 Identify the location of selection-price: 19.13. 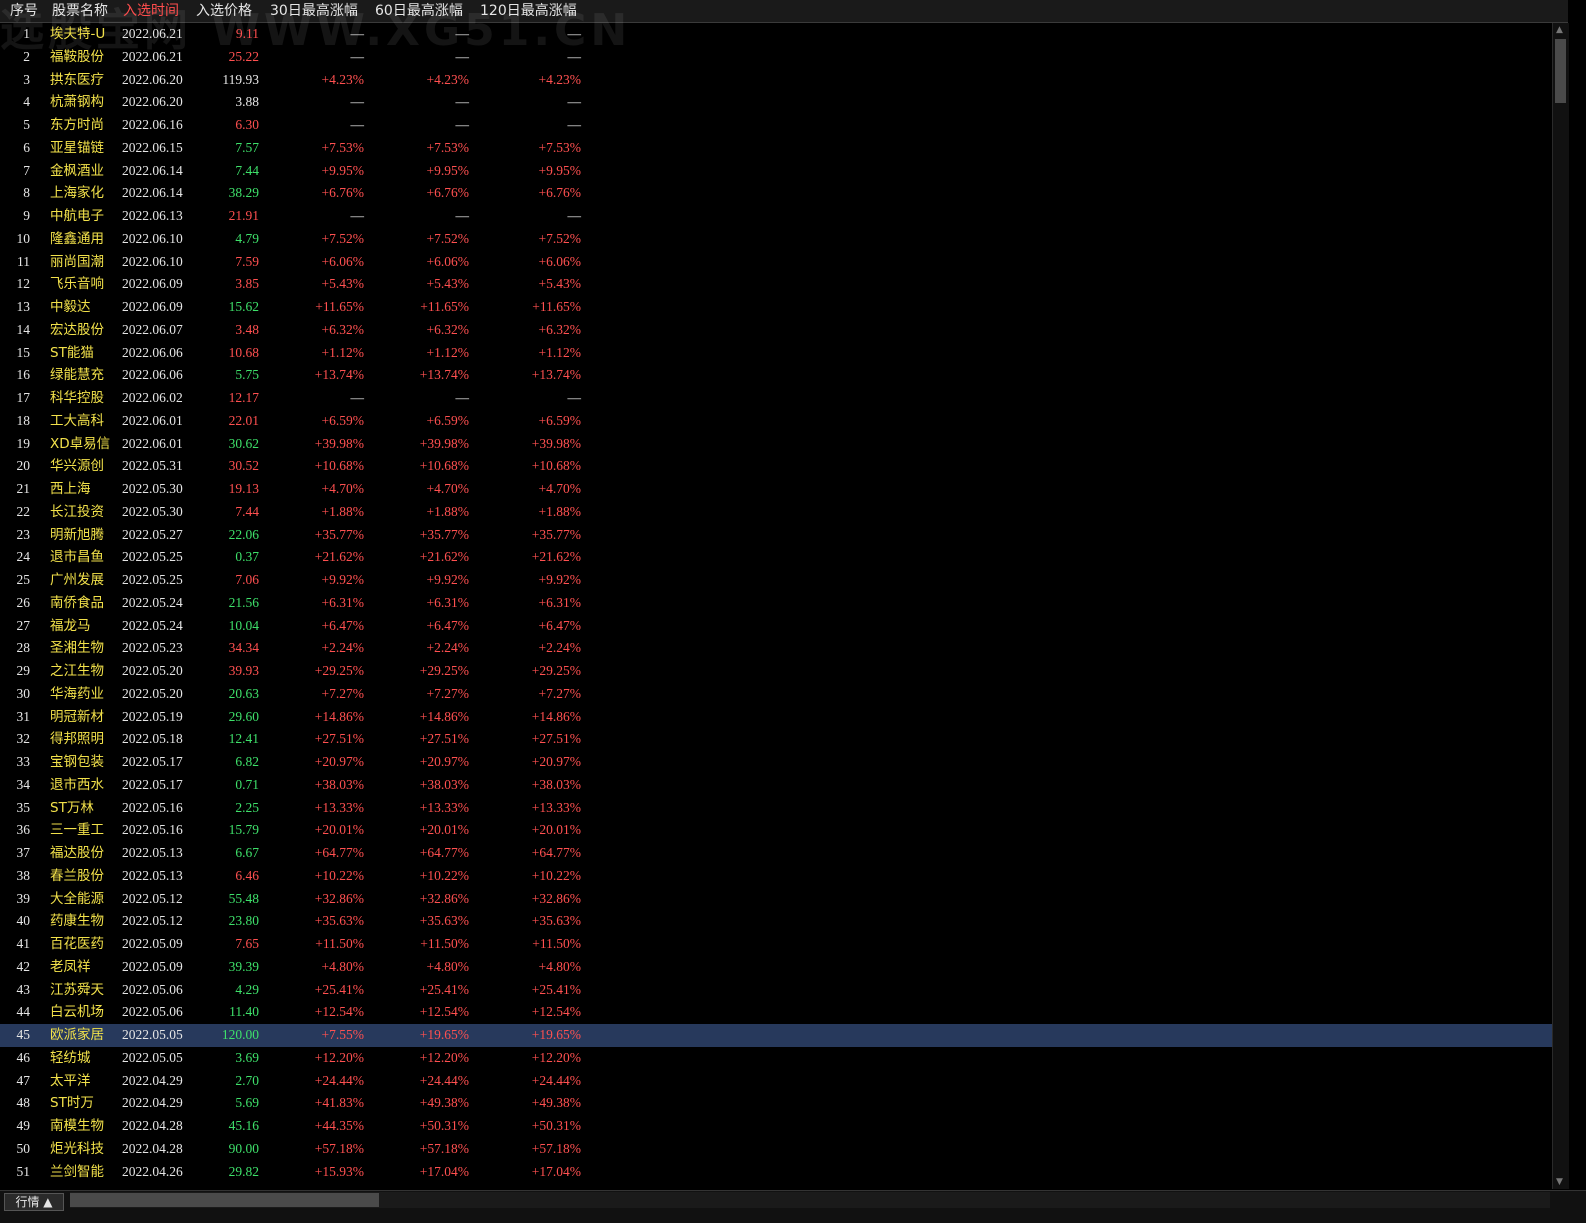
(243, 488).